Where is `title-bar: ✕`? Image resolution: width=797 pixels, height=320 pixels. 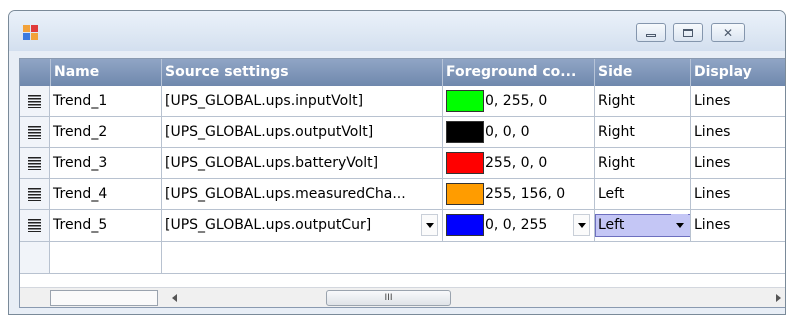 title-bar: ✕ is located at coordinates (397, 31).